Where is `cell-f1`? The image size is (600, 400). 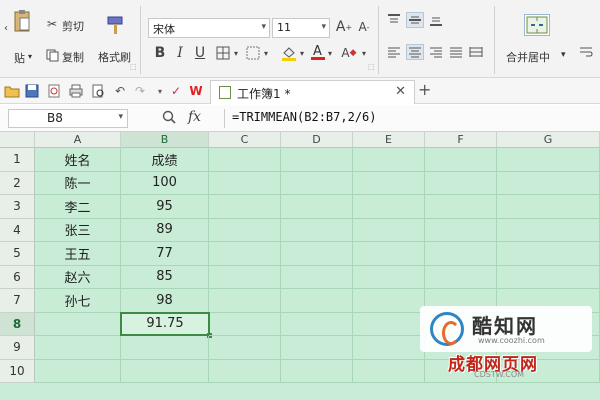
cell-f1 is located at coordinates (461, 160).